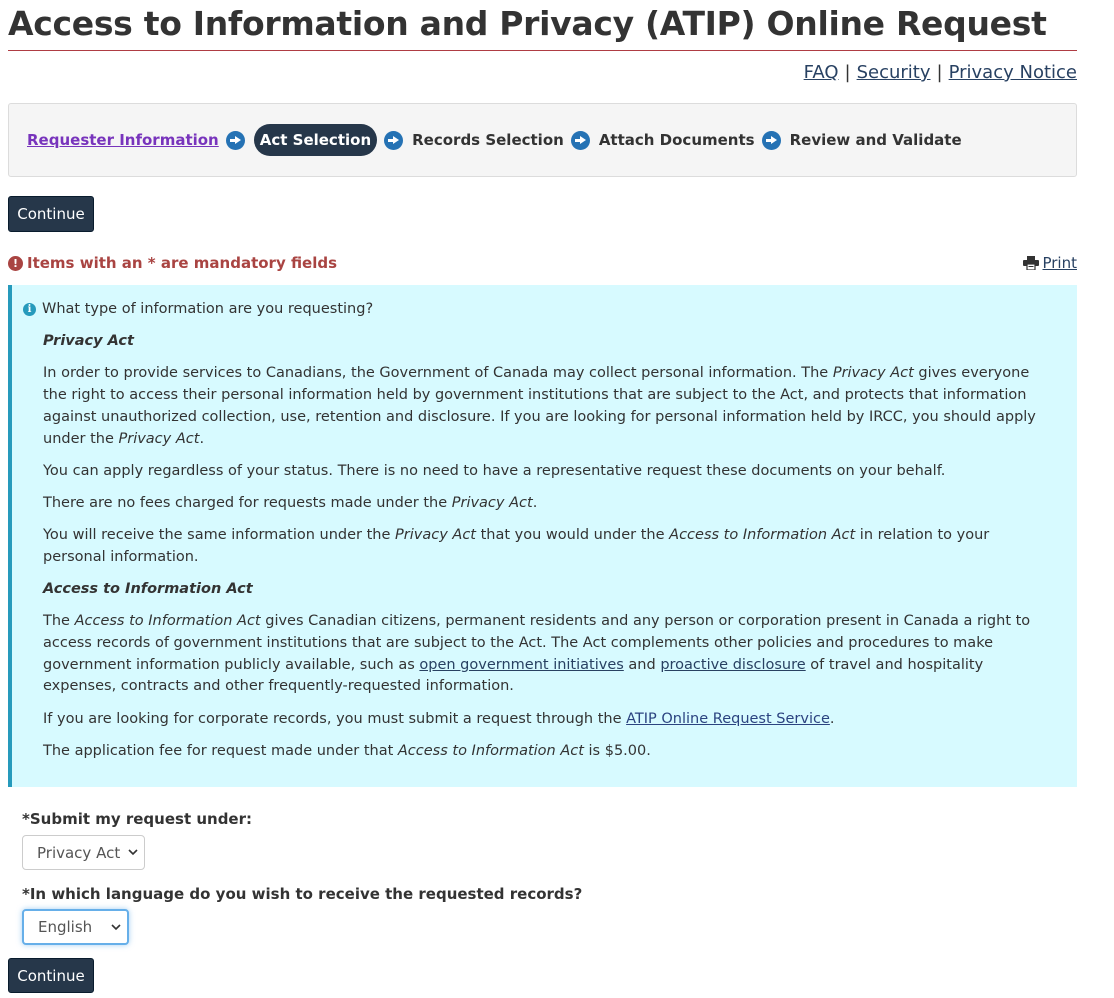 This screenshot has height=998, width=1114. I want to click on mandatory-note: ! Items with an * are mandatory fields, so click(172, 263).